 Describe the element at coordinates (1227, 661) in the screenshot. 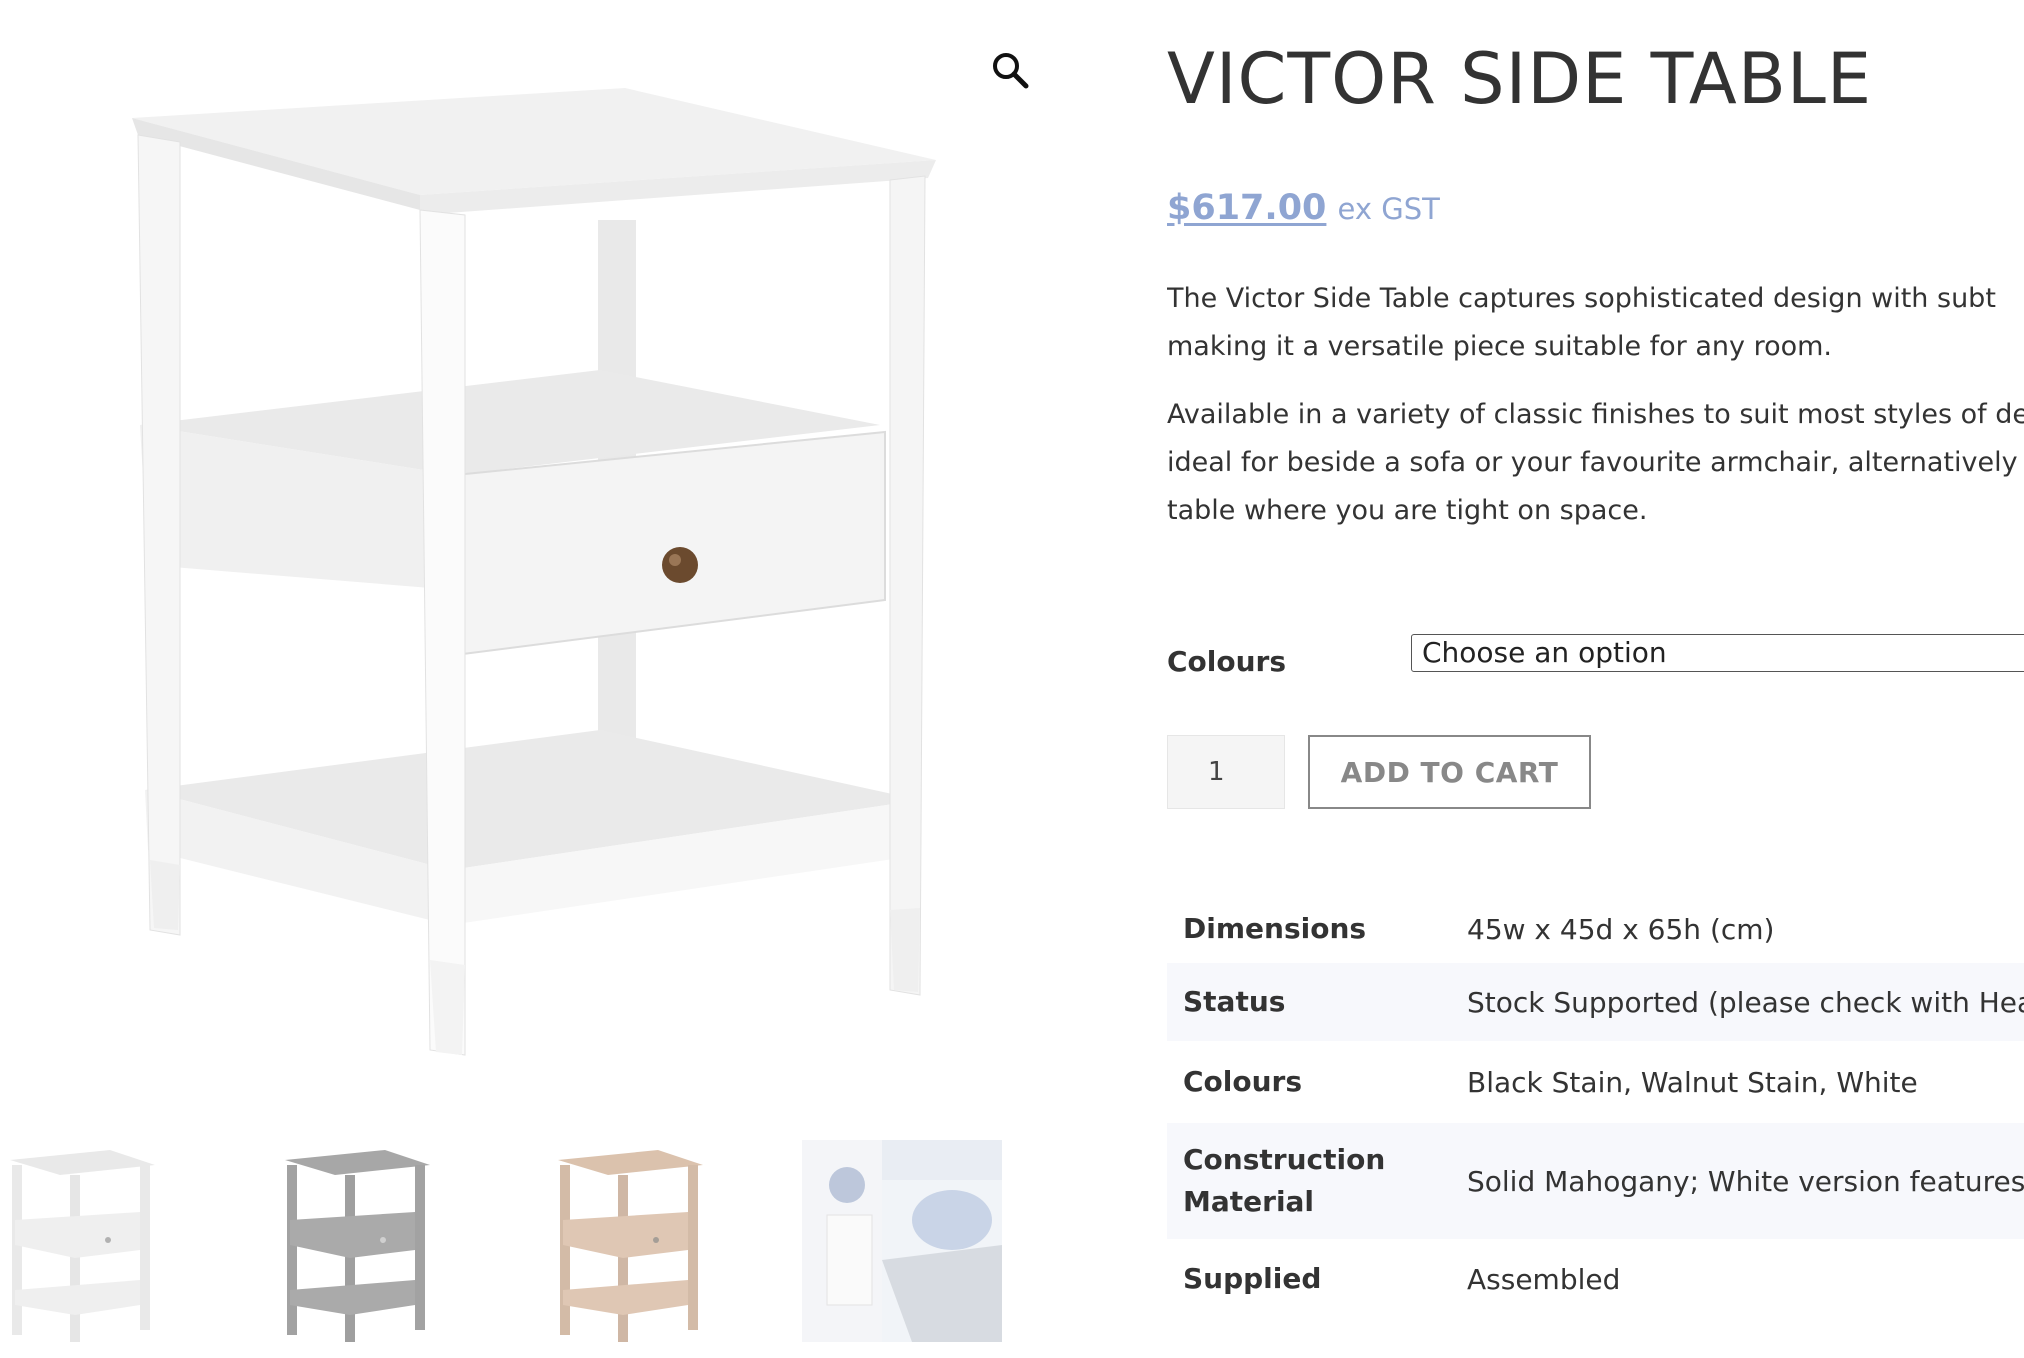

I see `colours-label: Colours` at that location.